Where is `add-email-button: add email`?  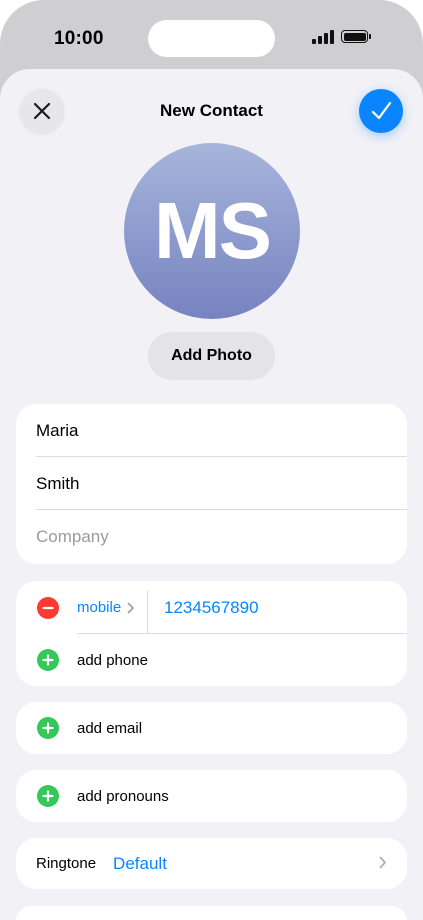
add-email-button: add email is located at coordinates (211, 728).